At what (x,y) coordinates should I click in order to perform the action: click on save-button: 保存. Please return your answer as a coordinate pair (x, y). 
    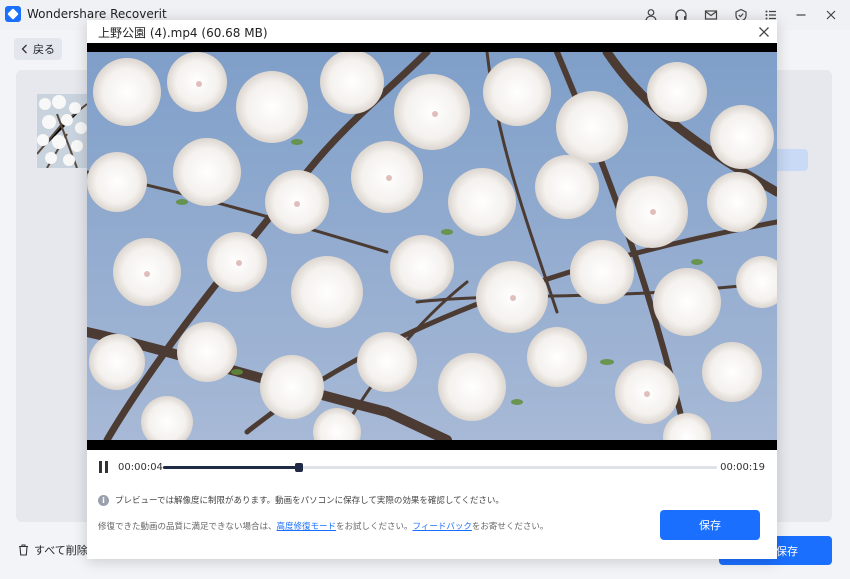
    Looking at the image, I should click on (710, 525).